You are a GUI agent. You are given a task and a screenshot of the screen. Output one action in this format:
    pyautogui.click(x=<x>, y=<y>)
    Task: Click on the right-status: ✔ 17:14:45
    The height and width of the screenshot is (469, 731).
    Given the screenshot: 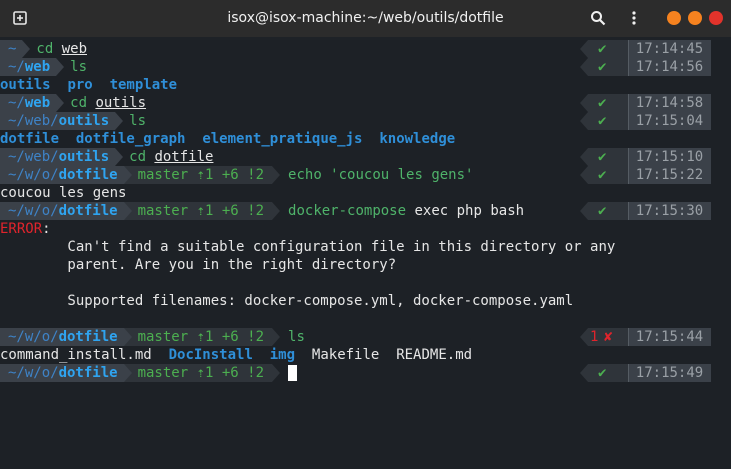 What is the action you would take?
    pyautogui.click(x=645, y=49)
    